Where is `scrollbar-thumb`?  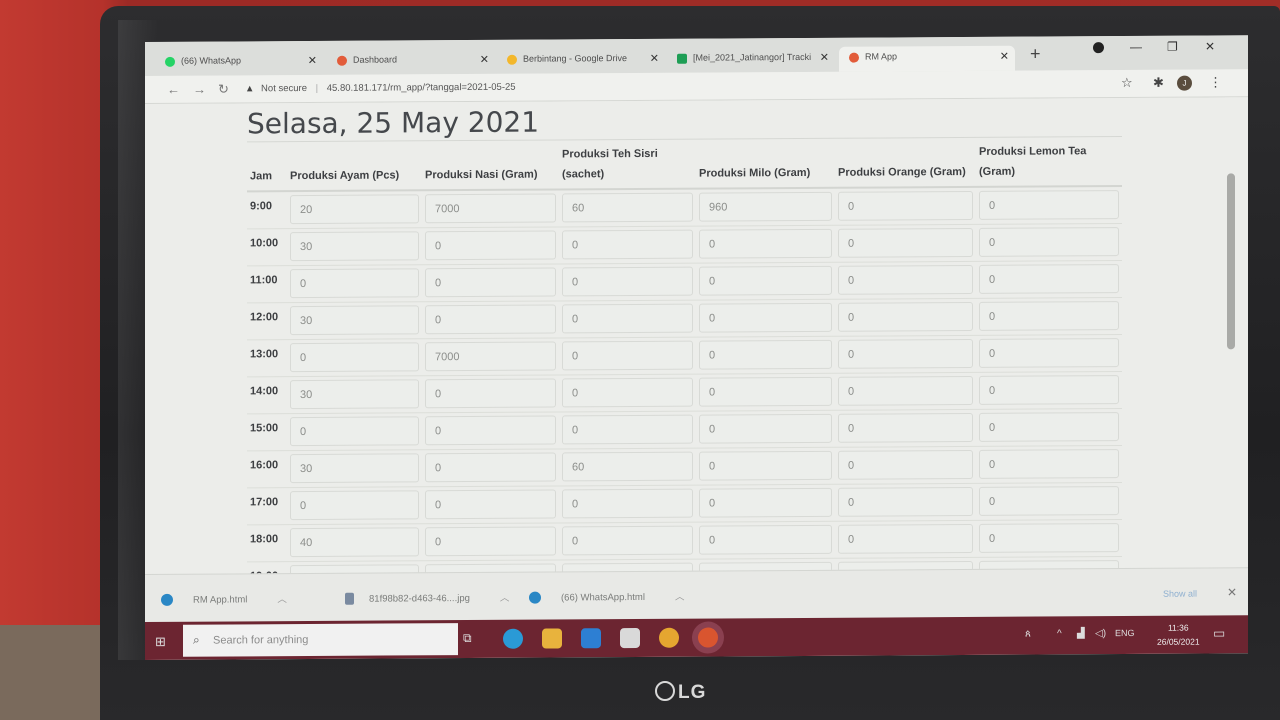
scrollbar-thumb is located at coordinates (1231, 261).